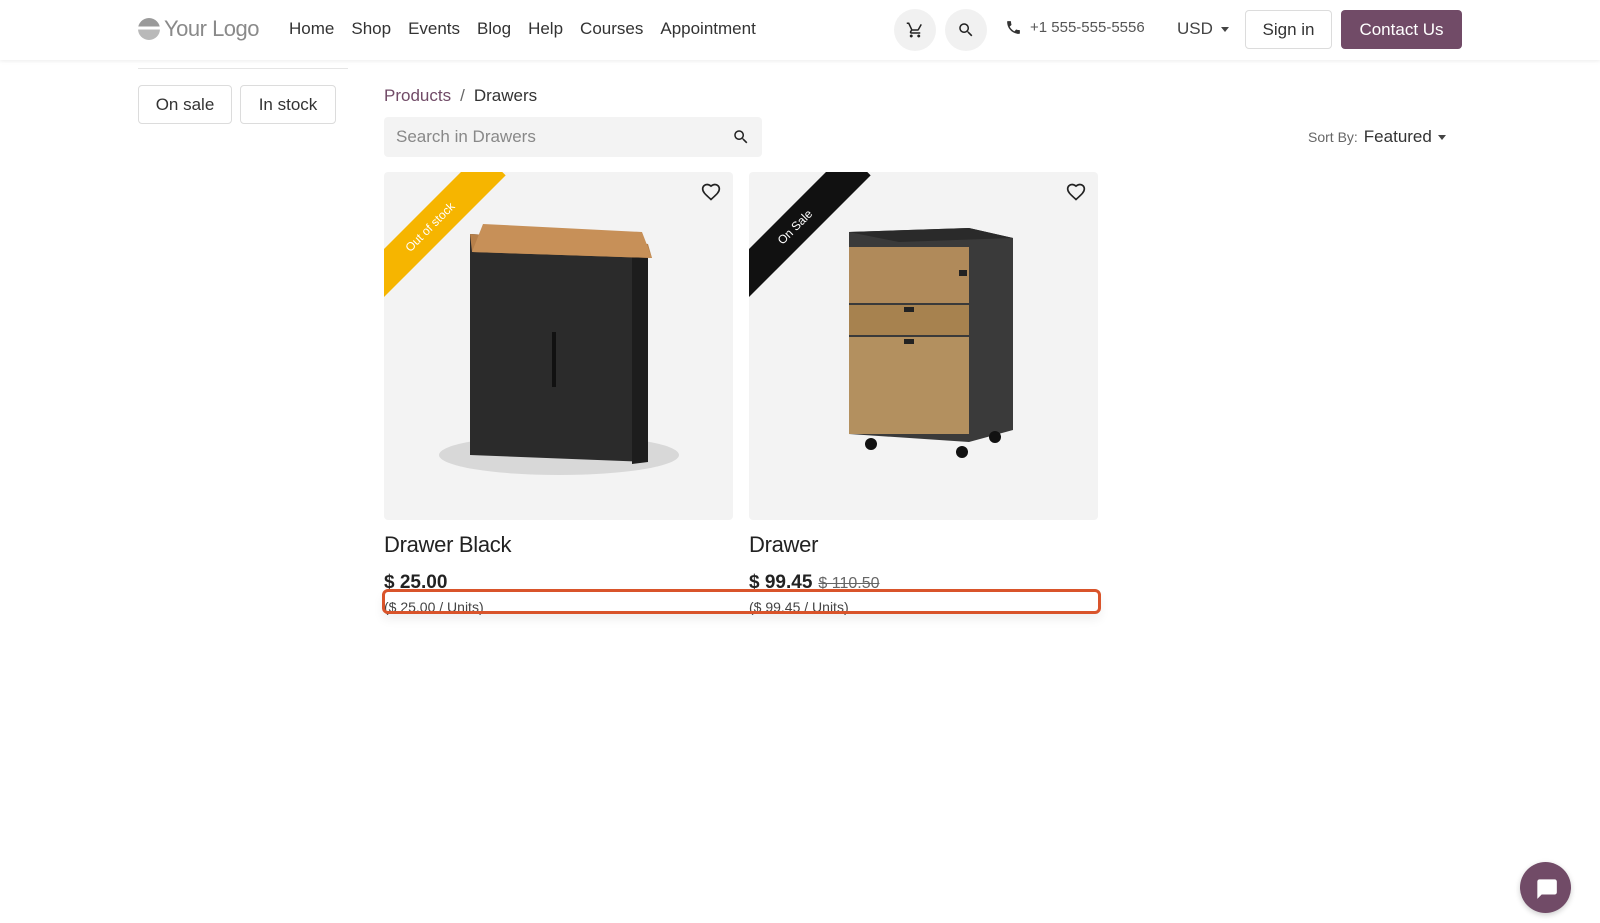 This screenshot has width=1600, height=923. I want to click on product-title: Drawer Black, so click(558, 545).